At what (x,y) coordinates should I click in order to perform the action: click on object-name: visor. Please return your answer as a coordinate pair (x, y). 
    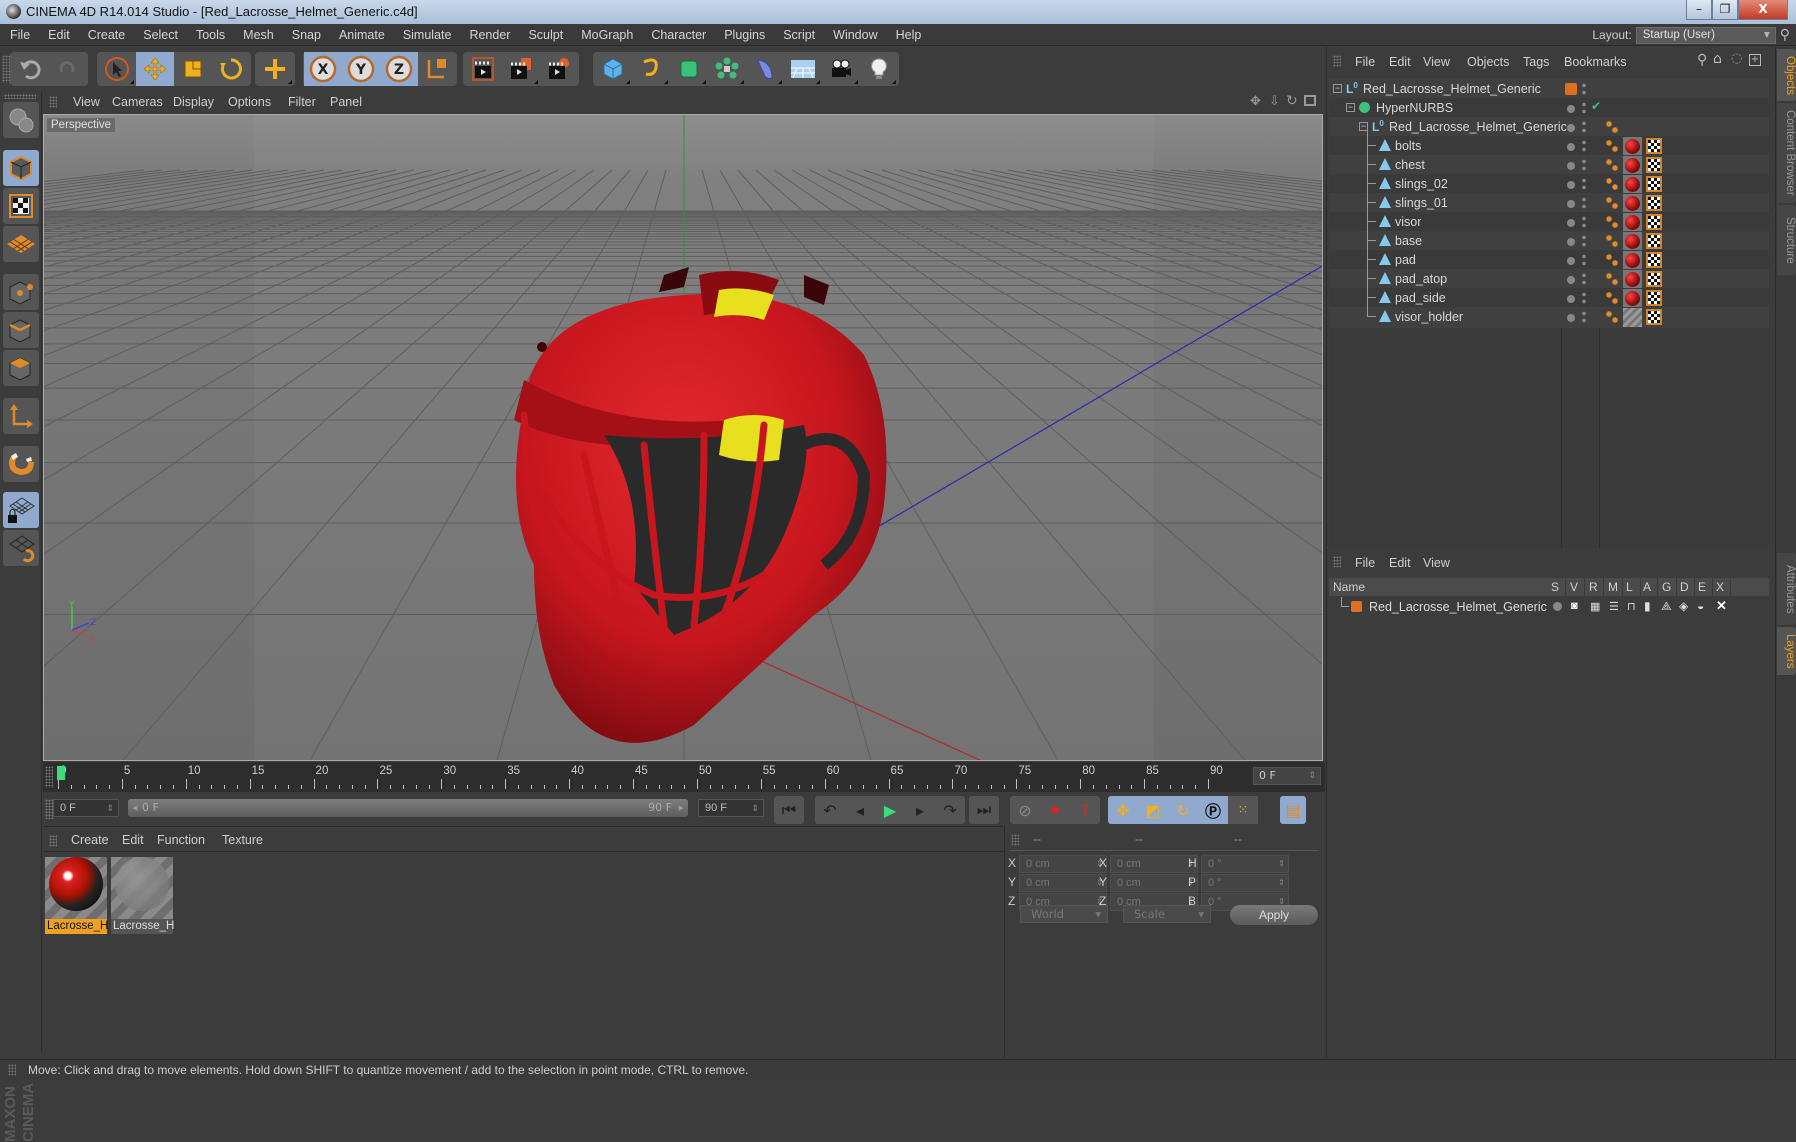
    Looking at the image, I should click on (1408, 222).